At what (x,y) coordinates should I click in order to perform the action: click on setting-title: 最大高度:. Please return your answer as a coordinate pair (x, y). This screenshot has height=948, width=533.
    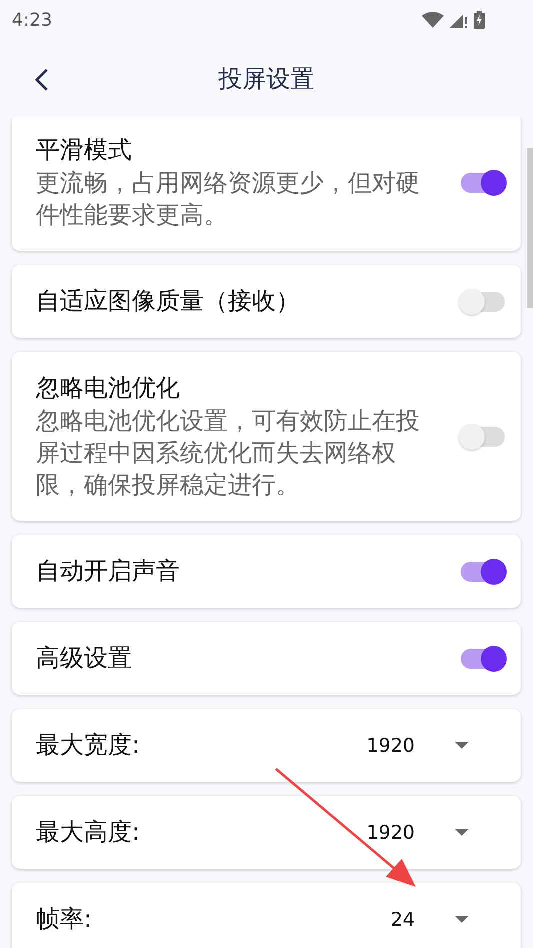
    Looking at the image, I should click on (88, 832).